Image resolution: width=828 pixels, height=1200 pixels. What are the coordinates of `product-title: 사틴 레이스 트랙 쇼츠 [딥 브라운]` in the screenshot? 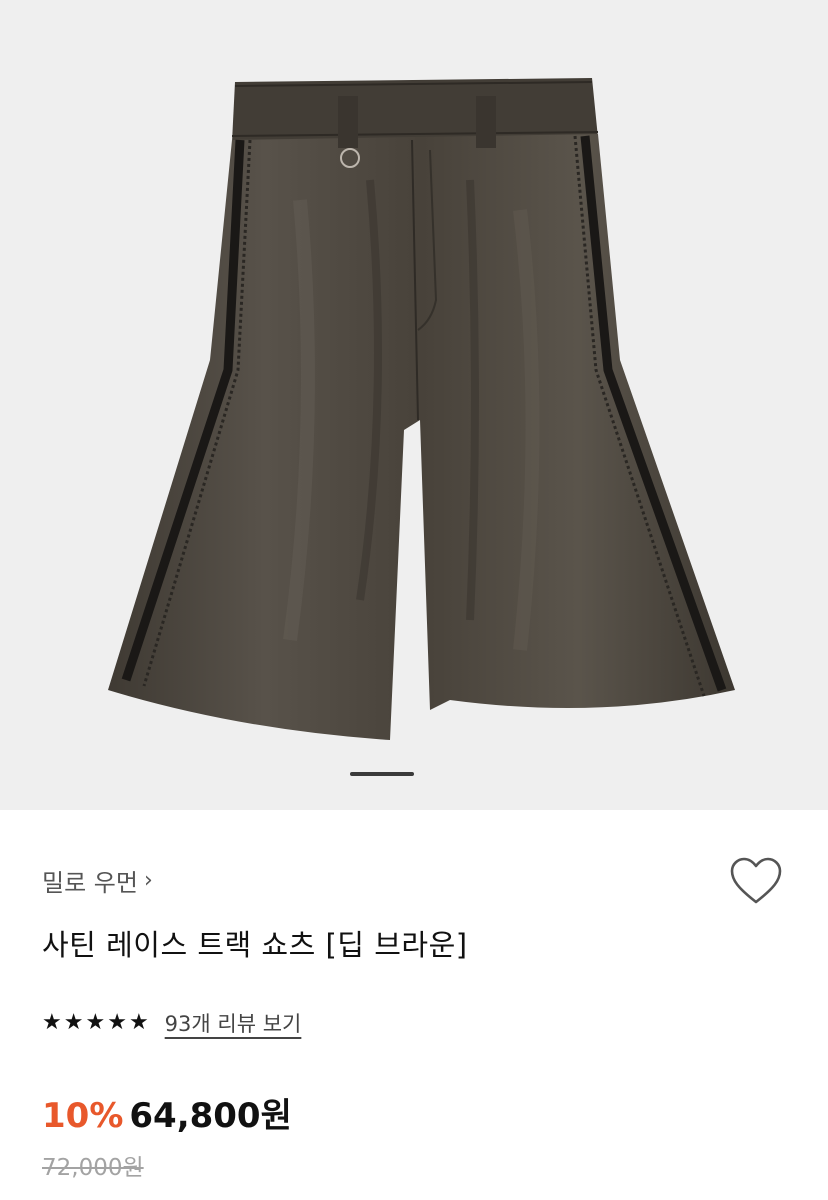 It's located at (255, 945).